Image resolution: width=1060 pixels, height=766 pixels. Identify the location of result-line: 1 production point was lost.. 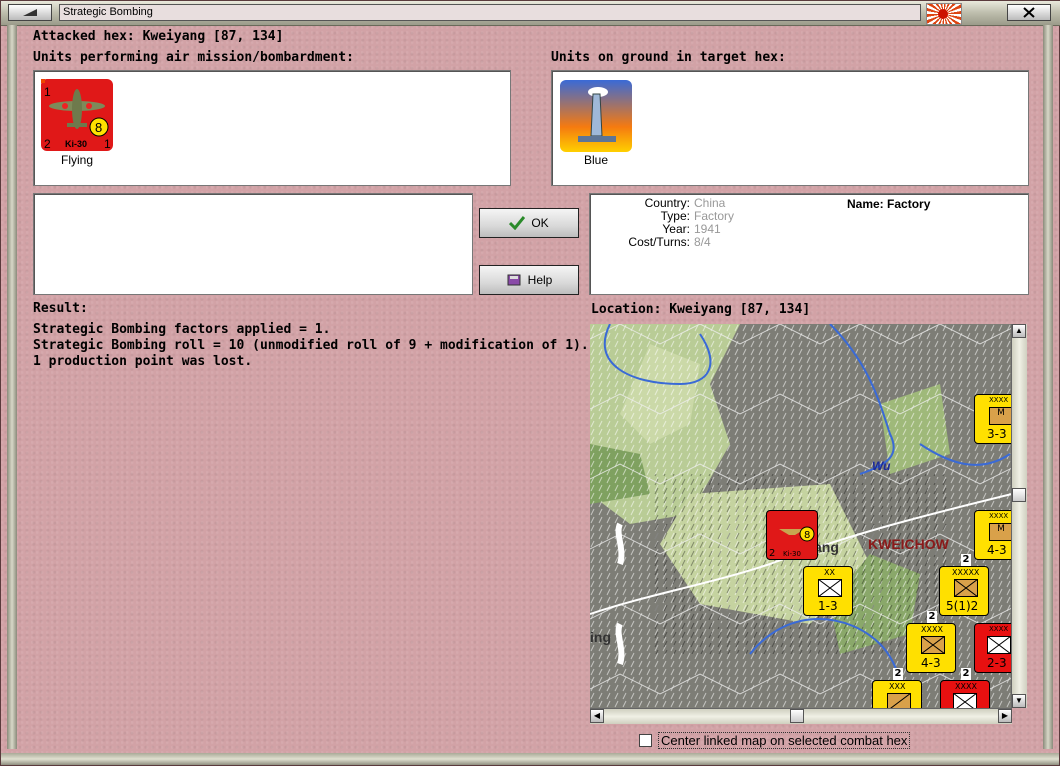
(143, 361).